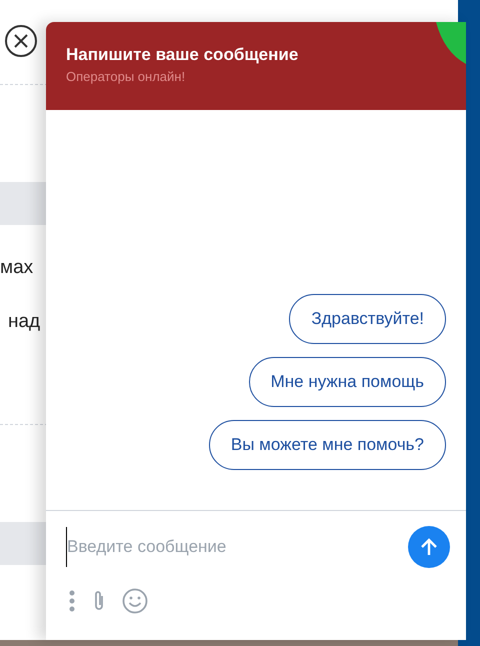 This screenshot has width=480, height=646. Describe the element at coordinates (24, 322) in the screenshot. I see `page-text: над` at that location.